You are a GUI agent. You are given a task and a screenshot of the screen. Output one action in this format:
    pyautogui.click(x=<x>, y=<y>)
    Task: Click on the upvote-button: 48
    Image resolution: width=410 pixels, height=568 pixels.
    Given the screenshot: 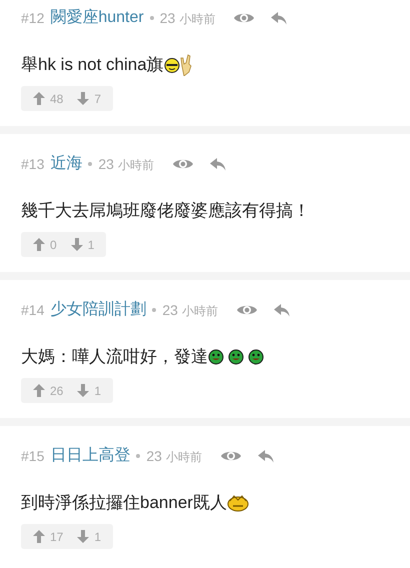 What is the action you would take?
    pyautogui.click(x=48, y=99)
    